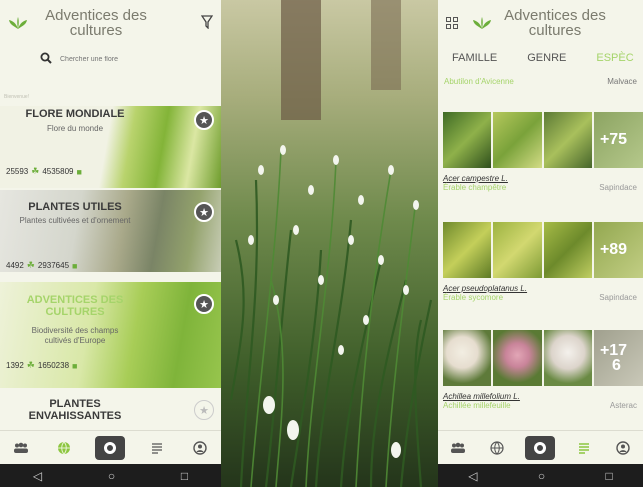 This screenshot has width=643, height=487. What do you see at coordinates (613, 350) in the screenshot?
I see `more-photos-count-line1: +17` at bounding box center [613, 350].